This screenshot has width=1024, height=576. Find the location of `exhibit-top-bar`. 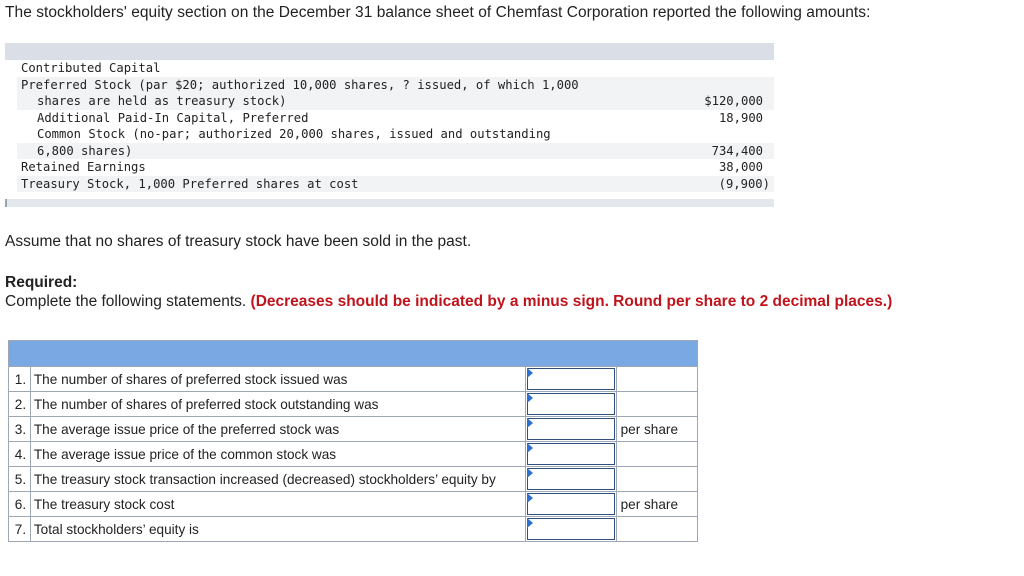

exhibit-top-bar is located at coordinates (389, 51).